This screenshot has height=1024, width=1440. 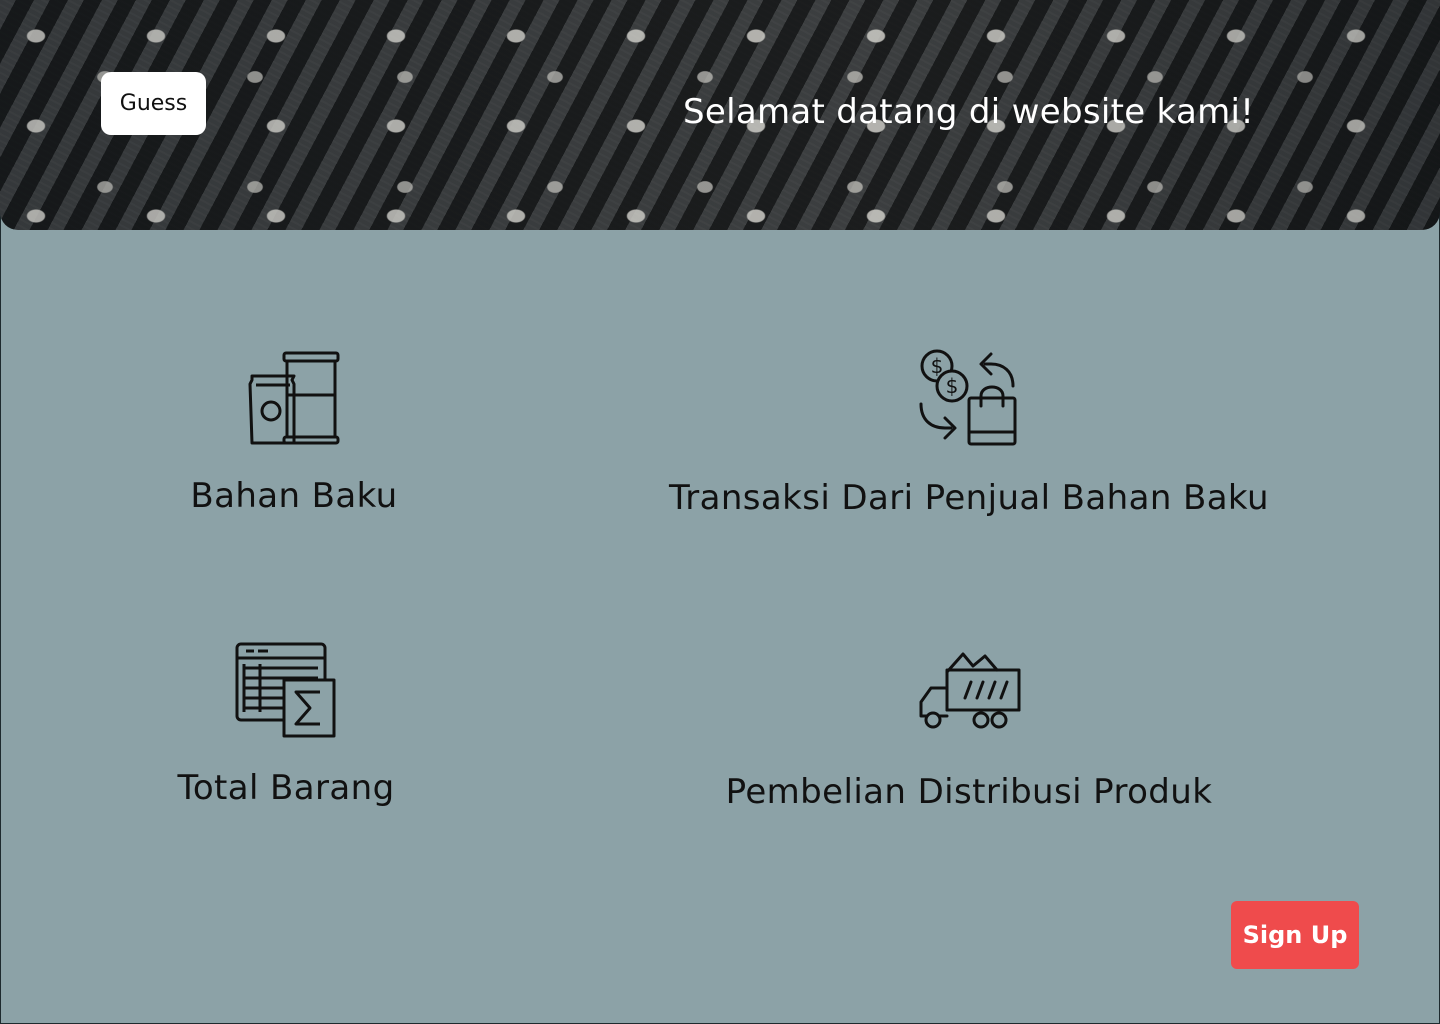 What do you see at coordinates (969, 498) in the screenshot?
I see `menu-item-label: Transaksi Dari Penjual Bahan Baku` at bounding box center [969, 498].